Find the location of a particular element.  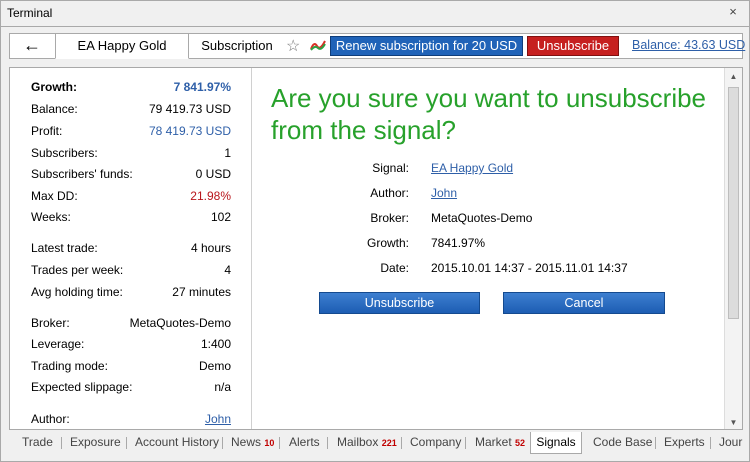

stat-label: Avg holding time: is located at coordinates (77, 292).